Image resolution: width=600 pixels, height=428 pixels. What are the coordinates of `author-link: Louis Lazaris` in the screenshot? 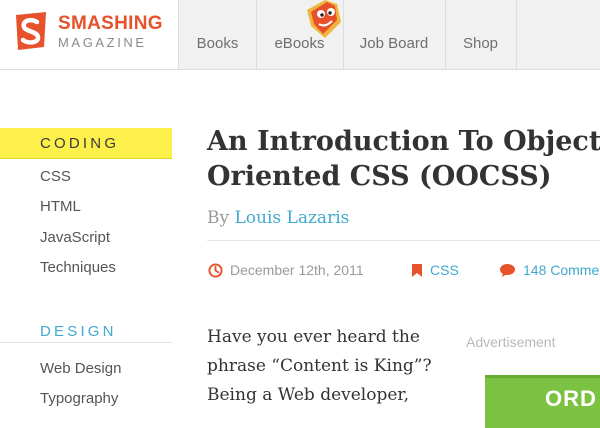 It's located at (292, 218).